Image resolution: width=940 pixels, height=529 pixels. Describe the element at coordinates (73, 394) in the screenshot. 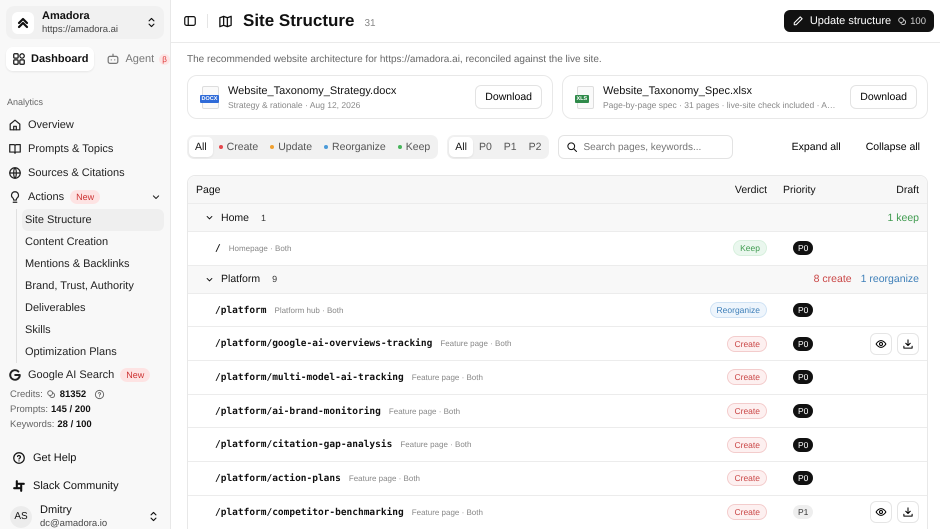

I see `usage-value: 81352` at that location.